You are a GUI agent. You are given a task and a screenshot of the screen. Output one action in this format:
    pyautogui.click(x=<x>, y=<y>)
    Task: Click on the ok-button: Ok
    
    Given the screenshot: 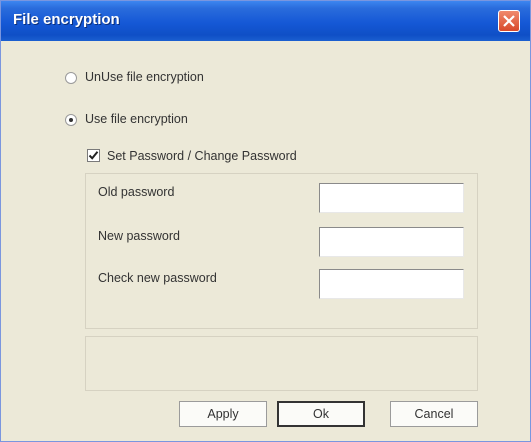 What is the action you would take?
    pyautogui.click(x=321, y=414)
    